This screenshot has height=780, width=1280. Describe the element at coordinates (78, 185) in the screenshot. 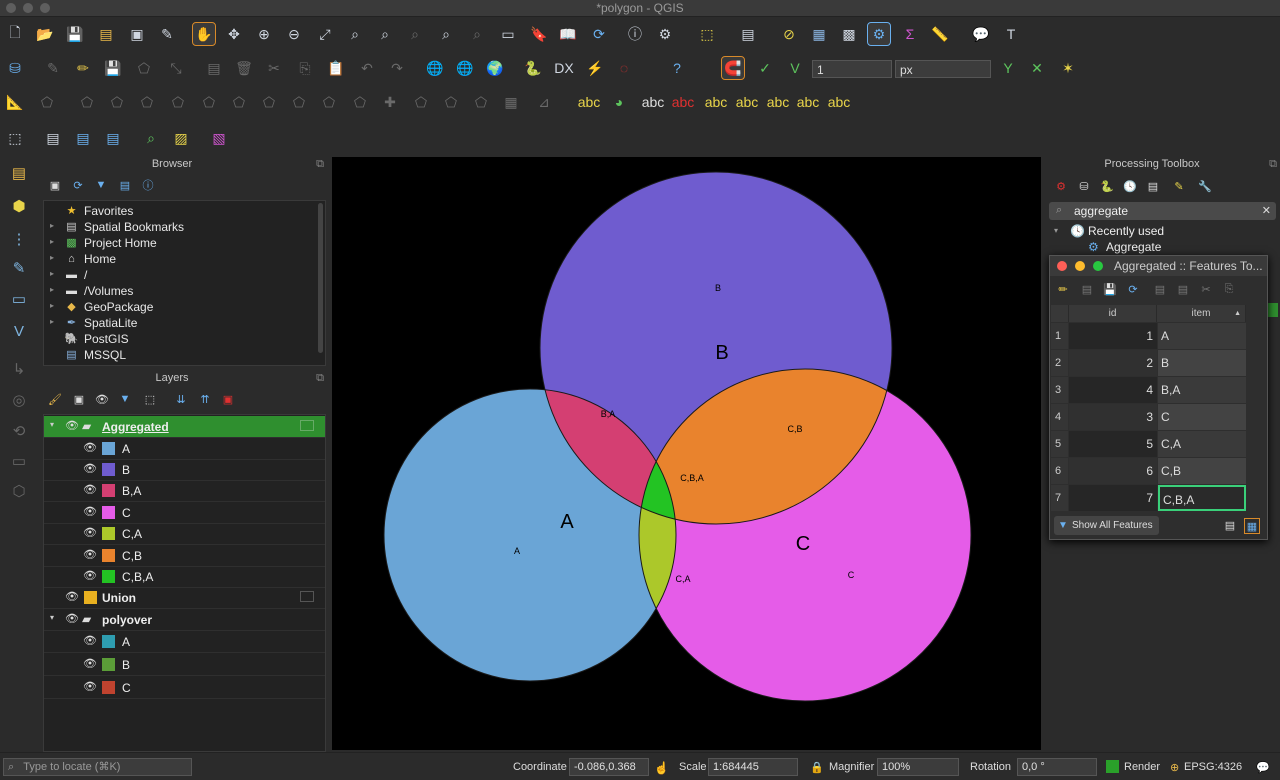

I see `browser-refresh-icon: ⟳` at that location.